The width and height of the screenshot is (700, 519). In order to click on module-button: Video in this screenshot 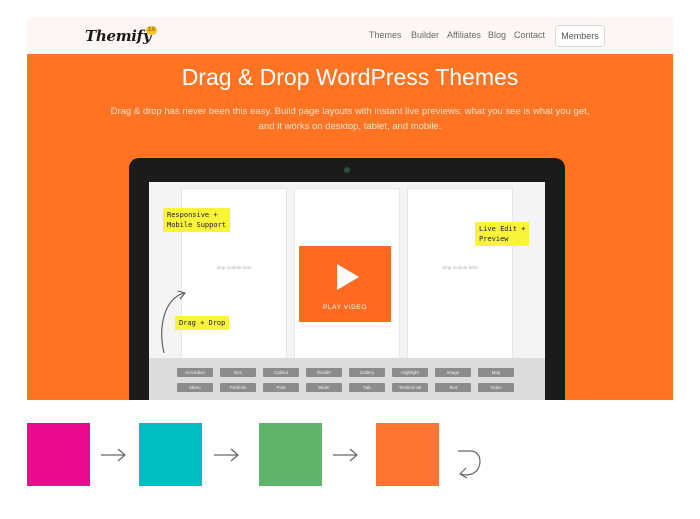, I will do `click(496, 387)`.